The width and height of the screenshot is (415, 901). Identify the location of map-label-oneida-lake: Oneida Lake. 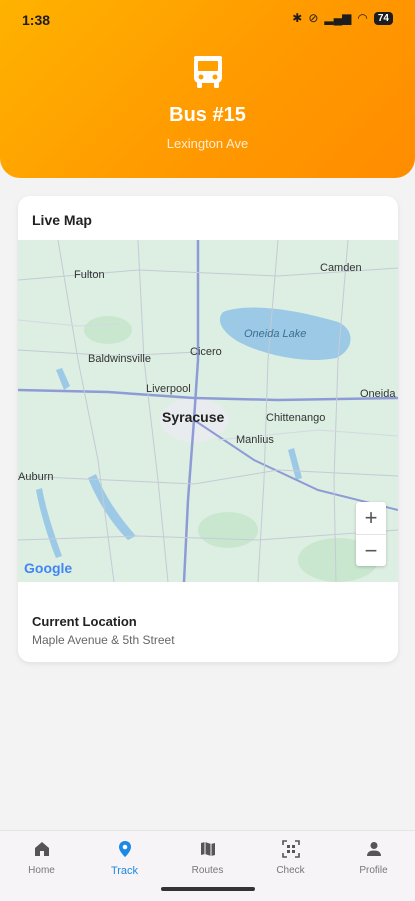
(275, 334).